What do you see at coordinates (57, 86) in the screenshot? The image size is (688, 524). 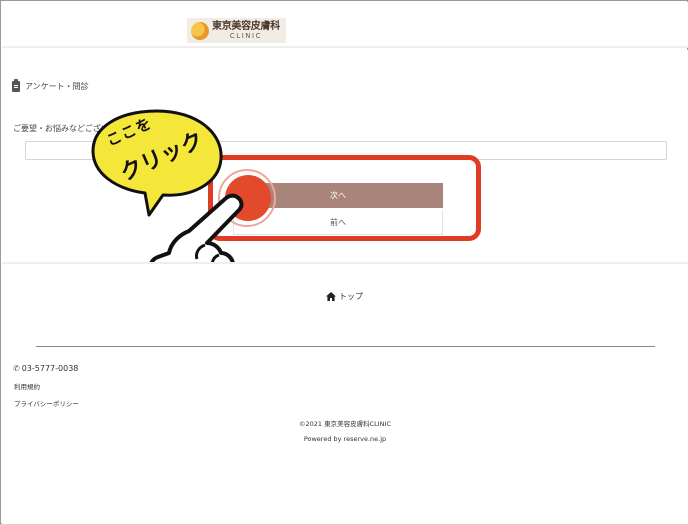 I see `section-title: アンケート・問診` at bounding box center [57, 86].